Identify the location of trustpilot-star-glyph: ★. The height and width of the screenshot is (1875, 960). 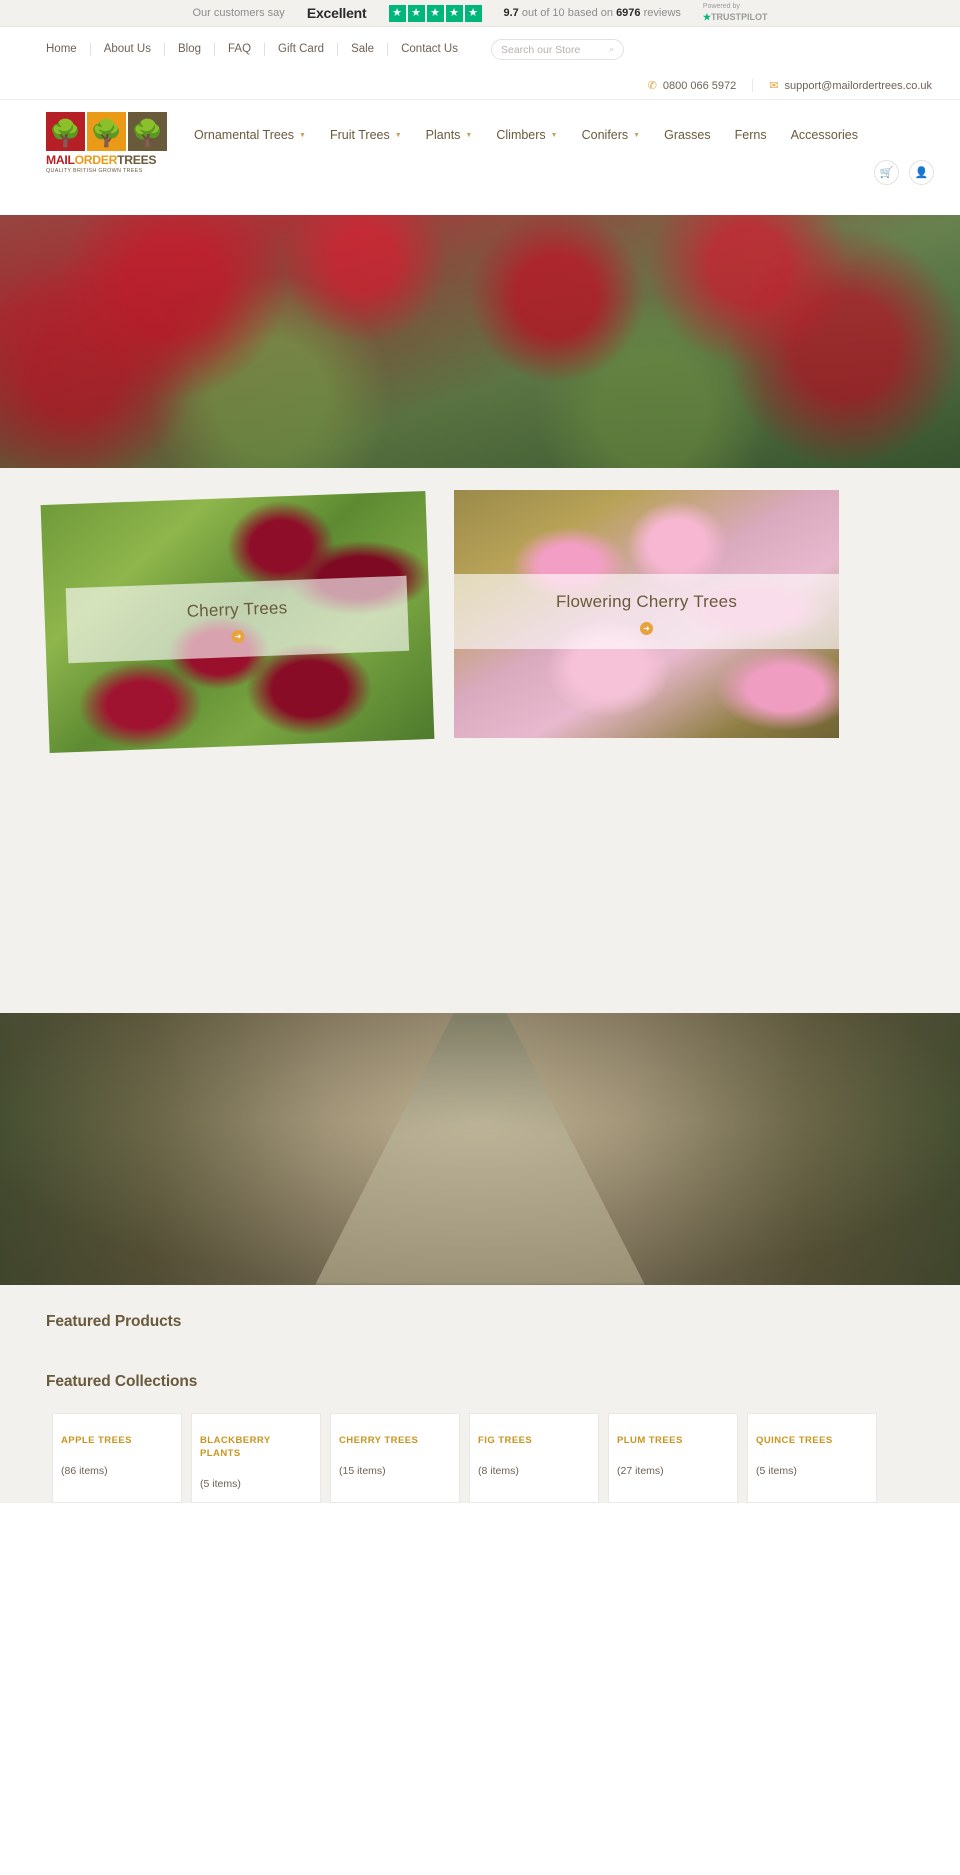
(706, 16).